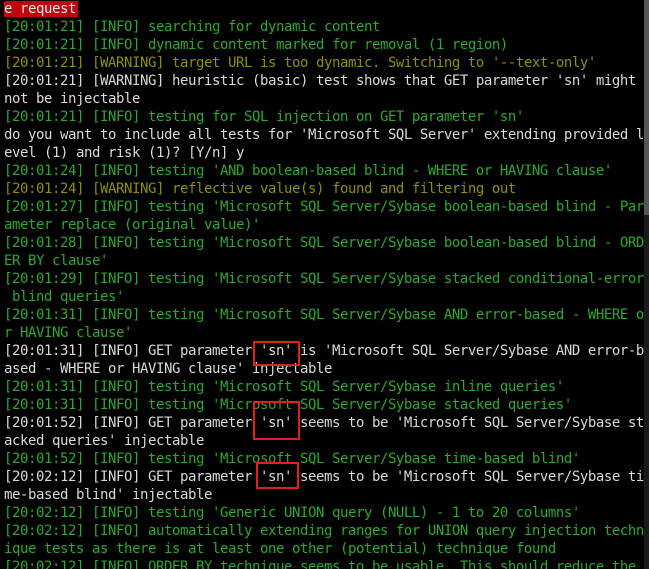  I want to click on terminal-line: not be injectable, so click(72, 99).